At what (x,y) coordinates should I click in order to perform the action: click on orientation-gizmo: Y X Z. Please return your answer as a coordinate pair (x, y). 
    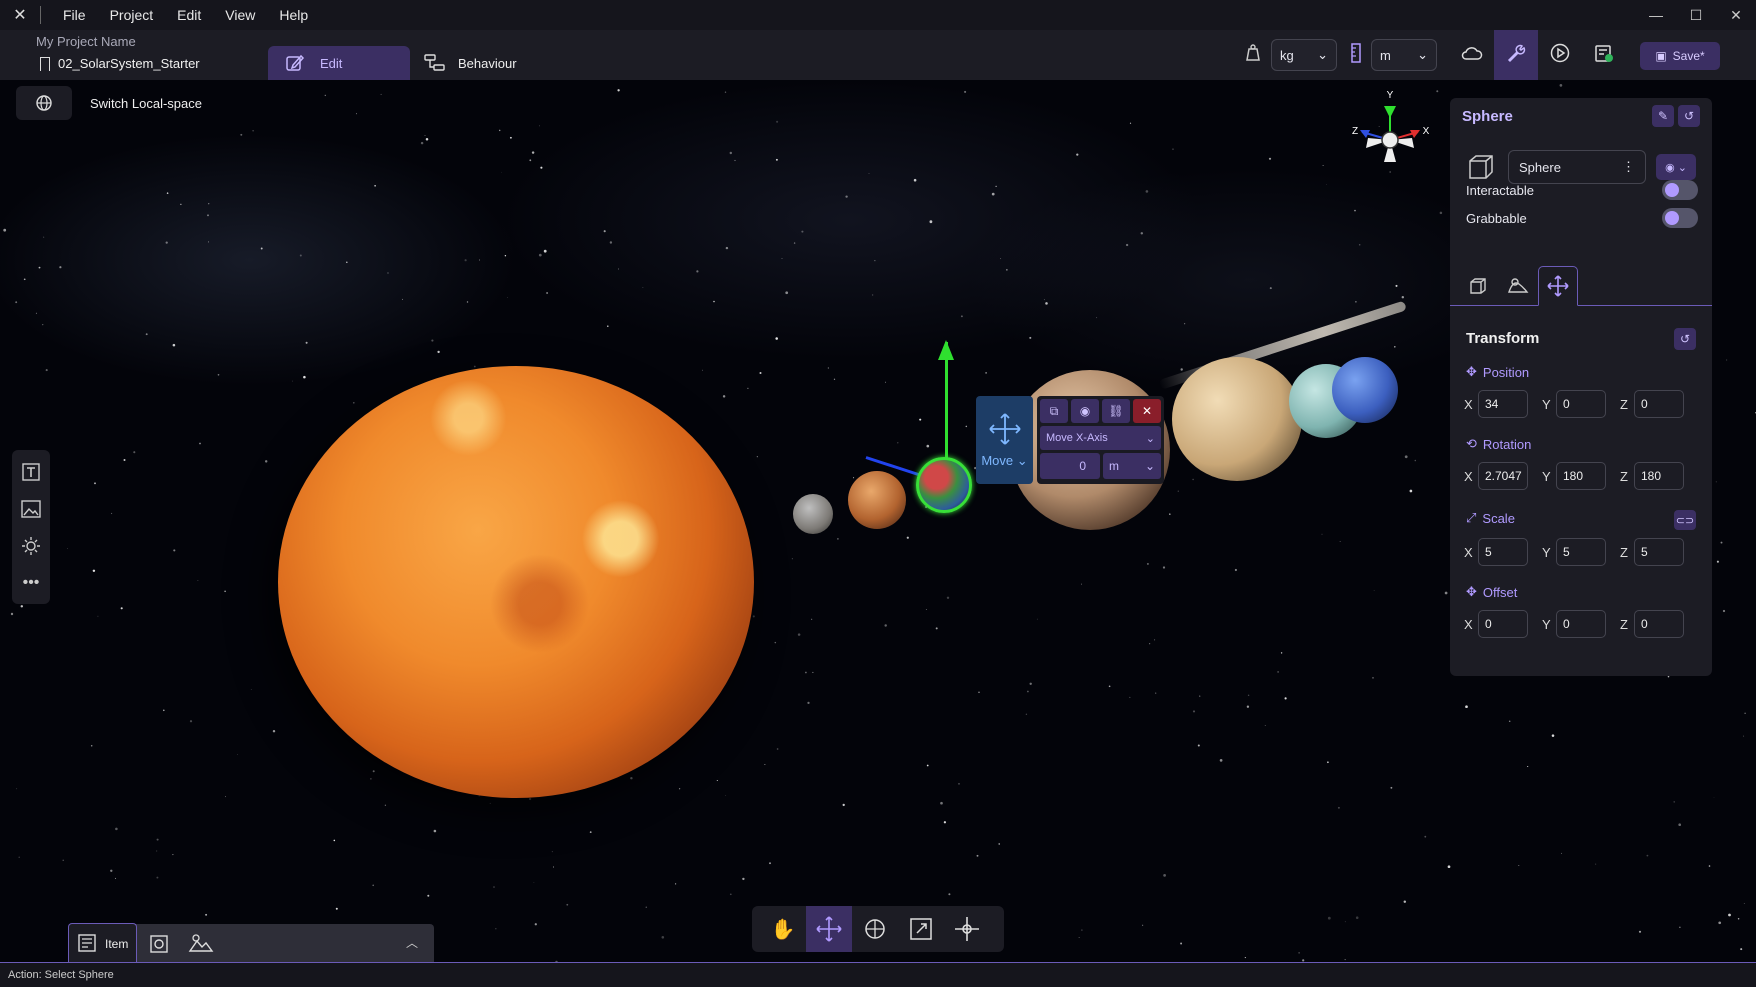
    Looking at the image, I should click on (1390, 132).